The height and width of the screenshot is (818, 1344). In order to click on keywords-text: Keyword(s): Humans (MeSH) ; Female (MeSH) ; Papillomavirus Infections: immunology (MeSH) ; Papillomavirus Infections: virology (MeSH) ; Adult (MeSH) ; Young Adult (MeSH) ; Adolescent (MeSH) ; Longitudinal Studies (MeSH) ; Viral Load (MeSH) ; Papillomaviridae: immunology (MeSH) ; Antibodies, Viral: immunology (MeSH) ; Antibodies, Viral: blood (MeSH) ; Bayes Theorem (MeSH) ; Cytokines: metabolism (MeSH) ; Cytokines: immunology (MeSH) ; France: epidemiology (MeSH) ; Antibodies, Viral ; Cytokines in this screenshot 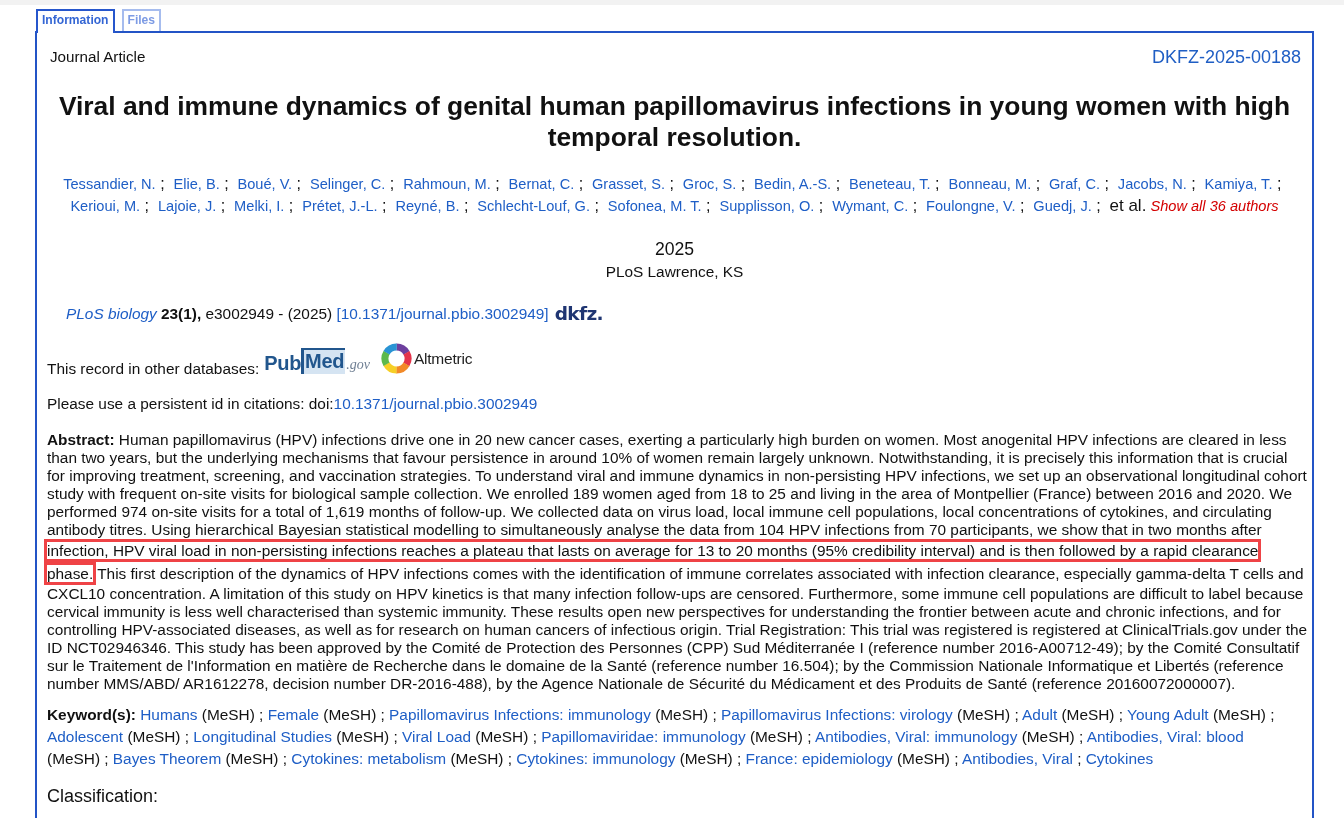, I will do `click(661, 737)`.